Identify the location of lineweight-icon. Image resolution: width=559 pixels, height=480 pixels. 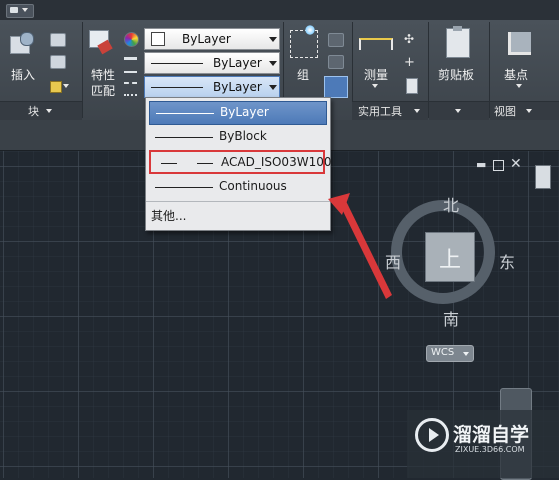
(130, 65).